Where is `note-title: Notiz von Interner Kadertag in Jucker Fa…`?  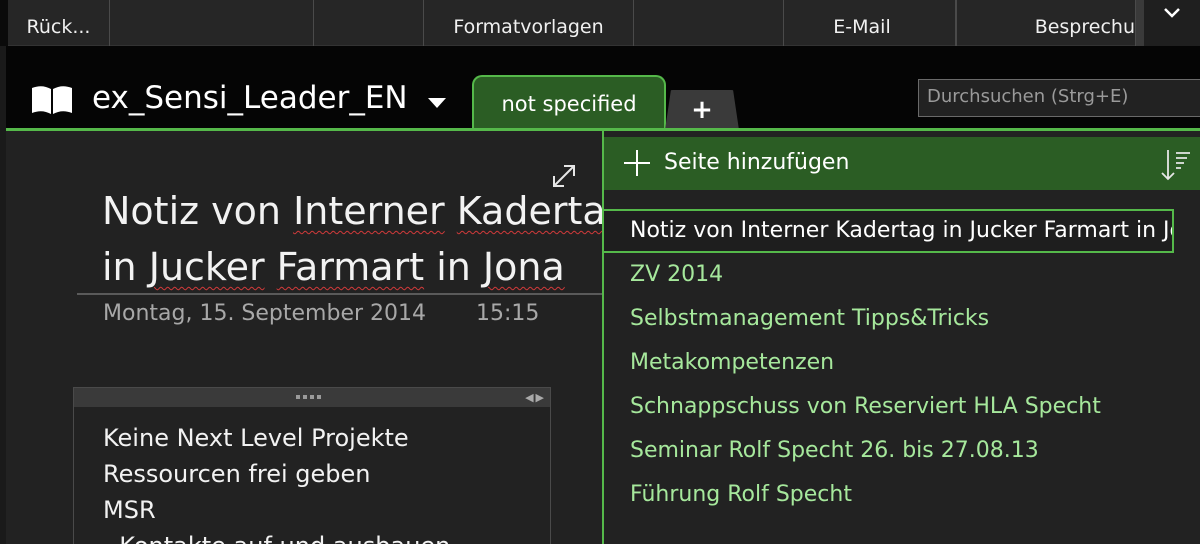 note-title: Notiz von Interner Kadertag in Jucker Fa… is located at coordinates (352, 239).